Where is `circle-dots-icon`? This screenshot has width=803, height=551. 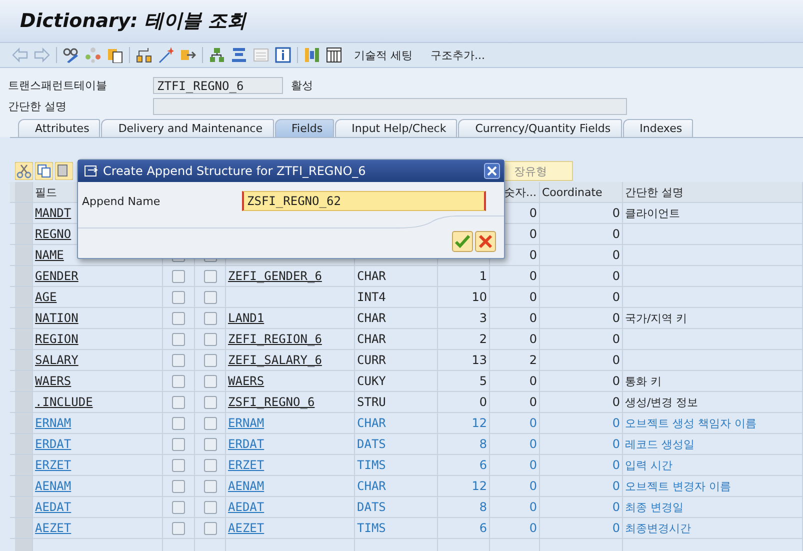 circle-dots-icon is located at coordinates (93, 55).